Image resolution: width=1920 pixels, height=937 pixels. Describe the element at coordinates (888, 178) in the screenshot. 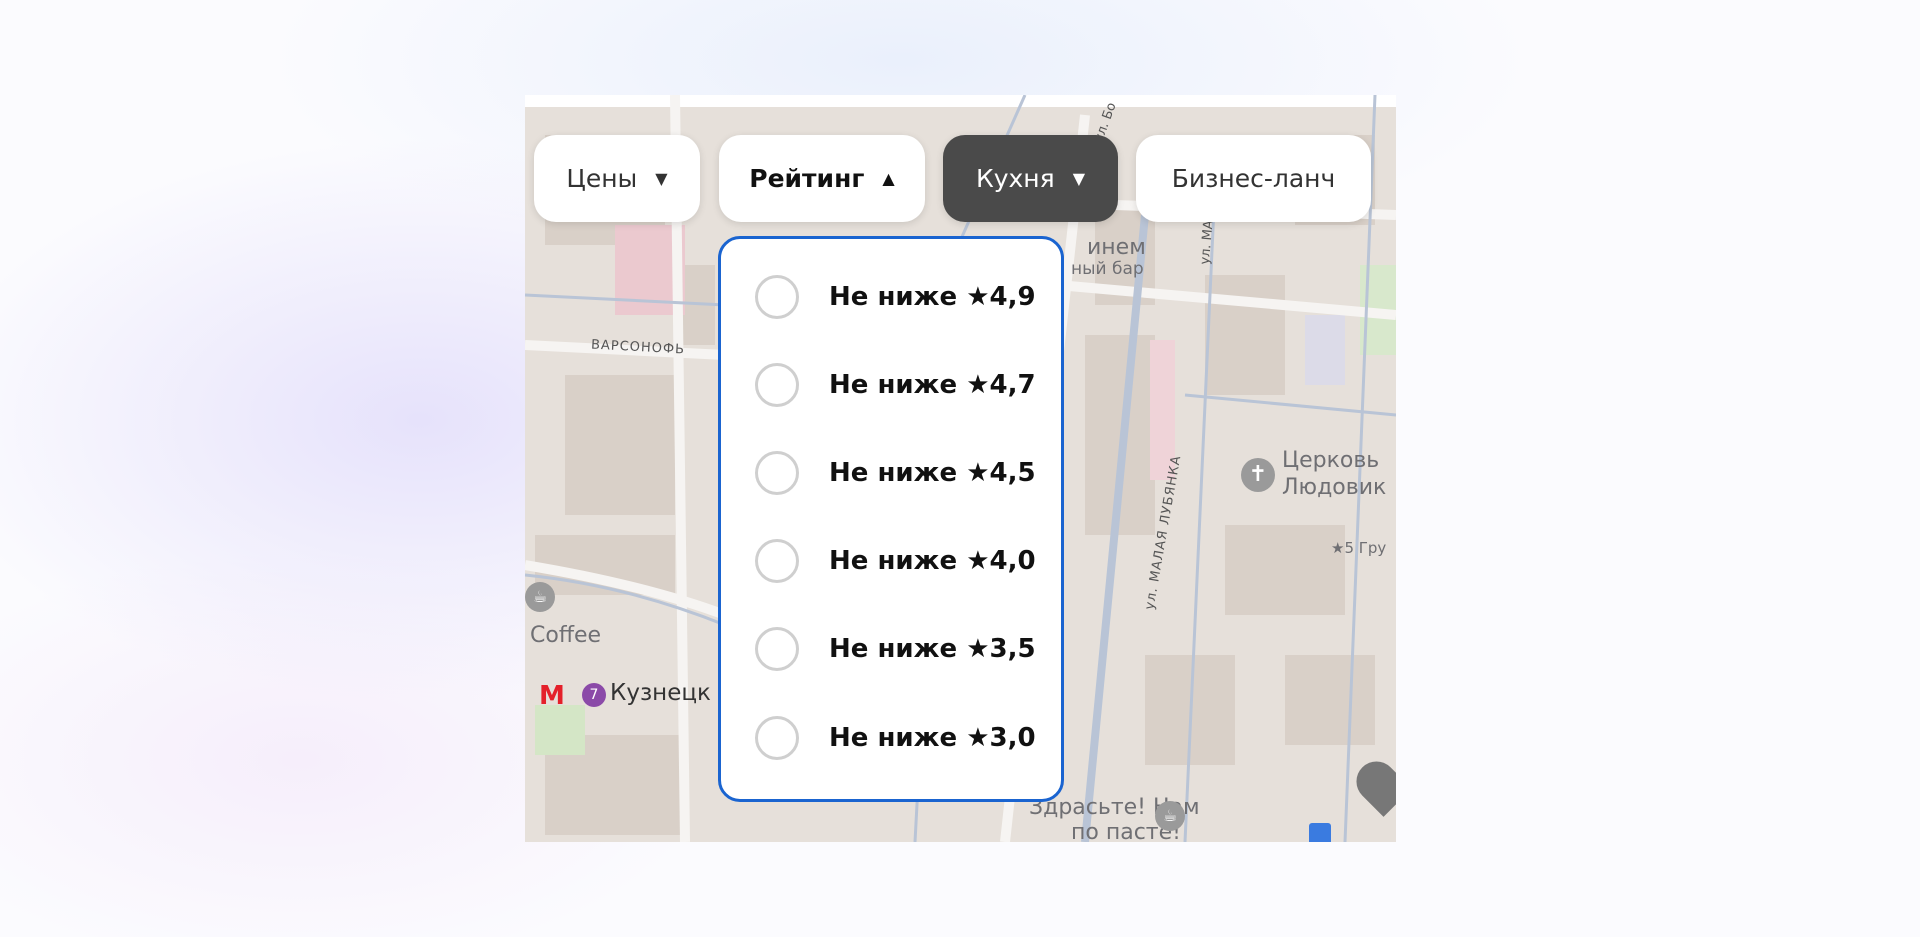

I see `caret-up-icon: ▲` at that location.